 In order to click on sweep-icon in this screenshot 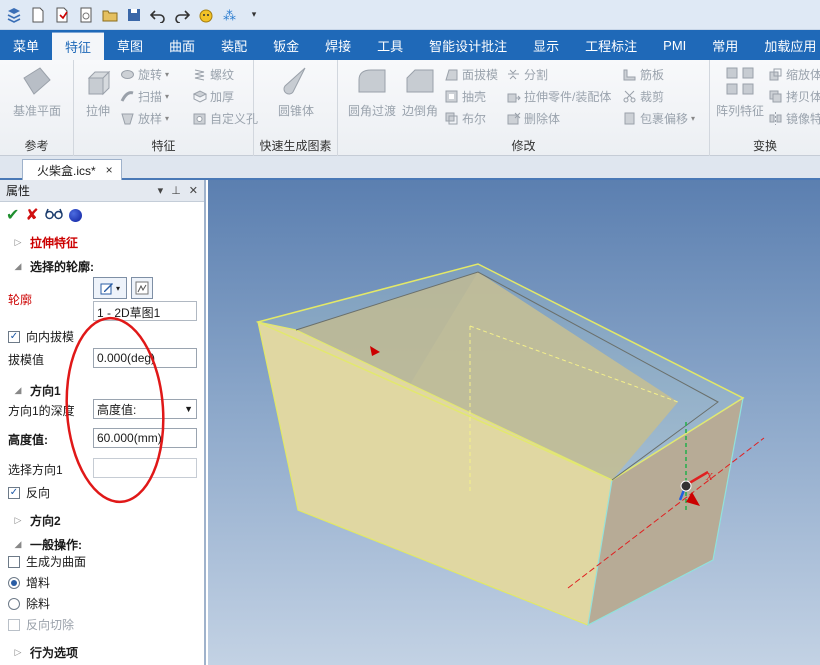, I will do `click(127, 96)`.